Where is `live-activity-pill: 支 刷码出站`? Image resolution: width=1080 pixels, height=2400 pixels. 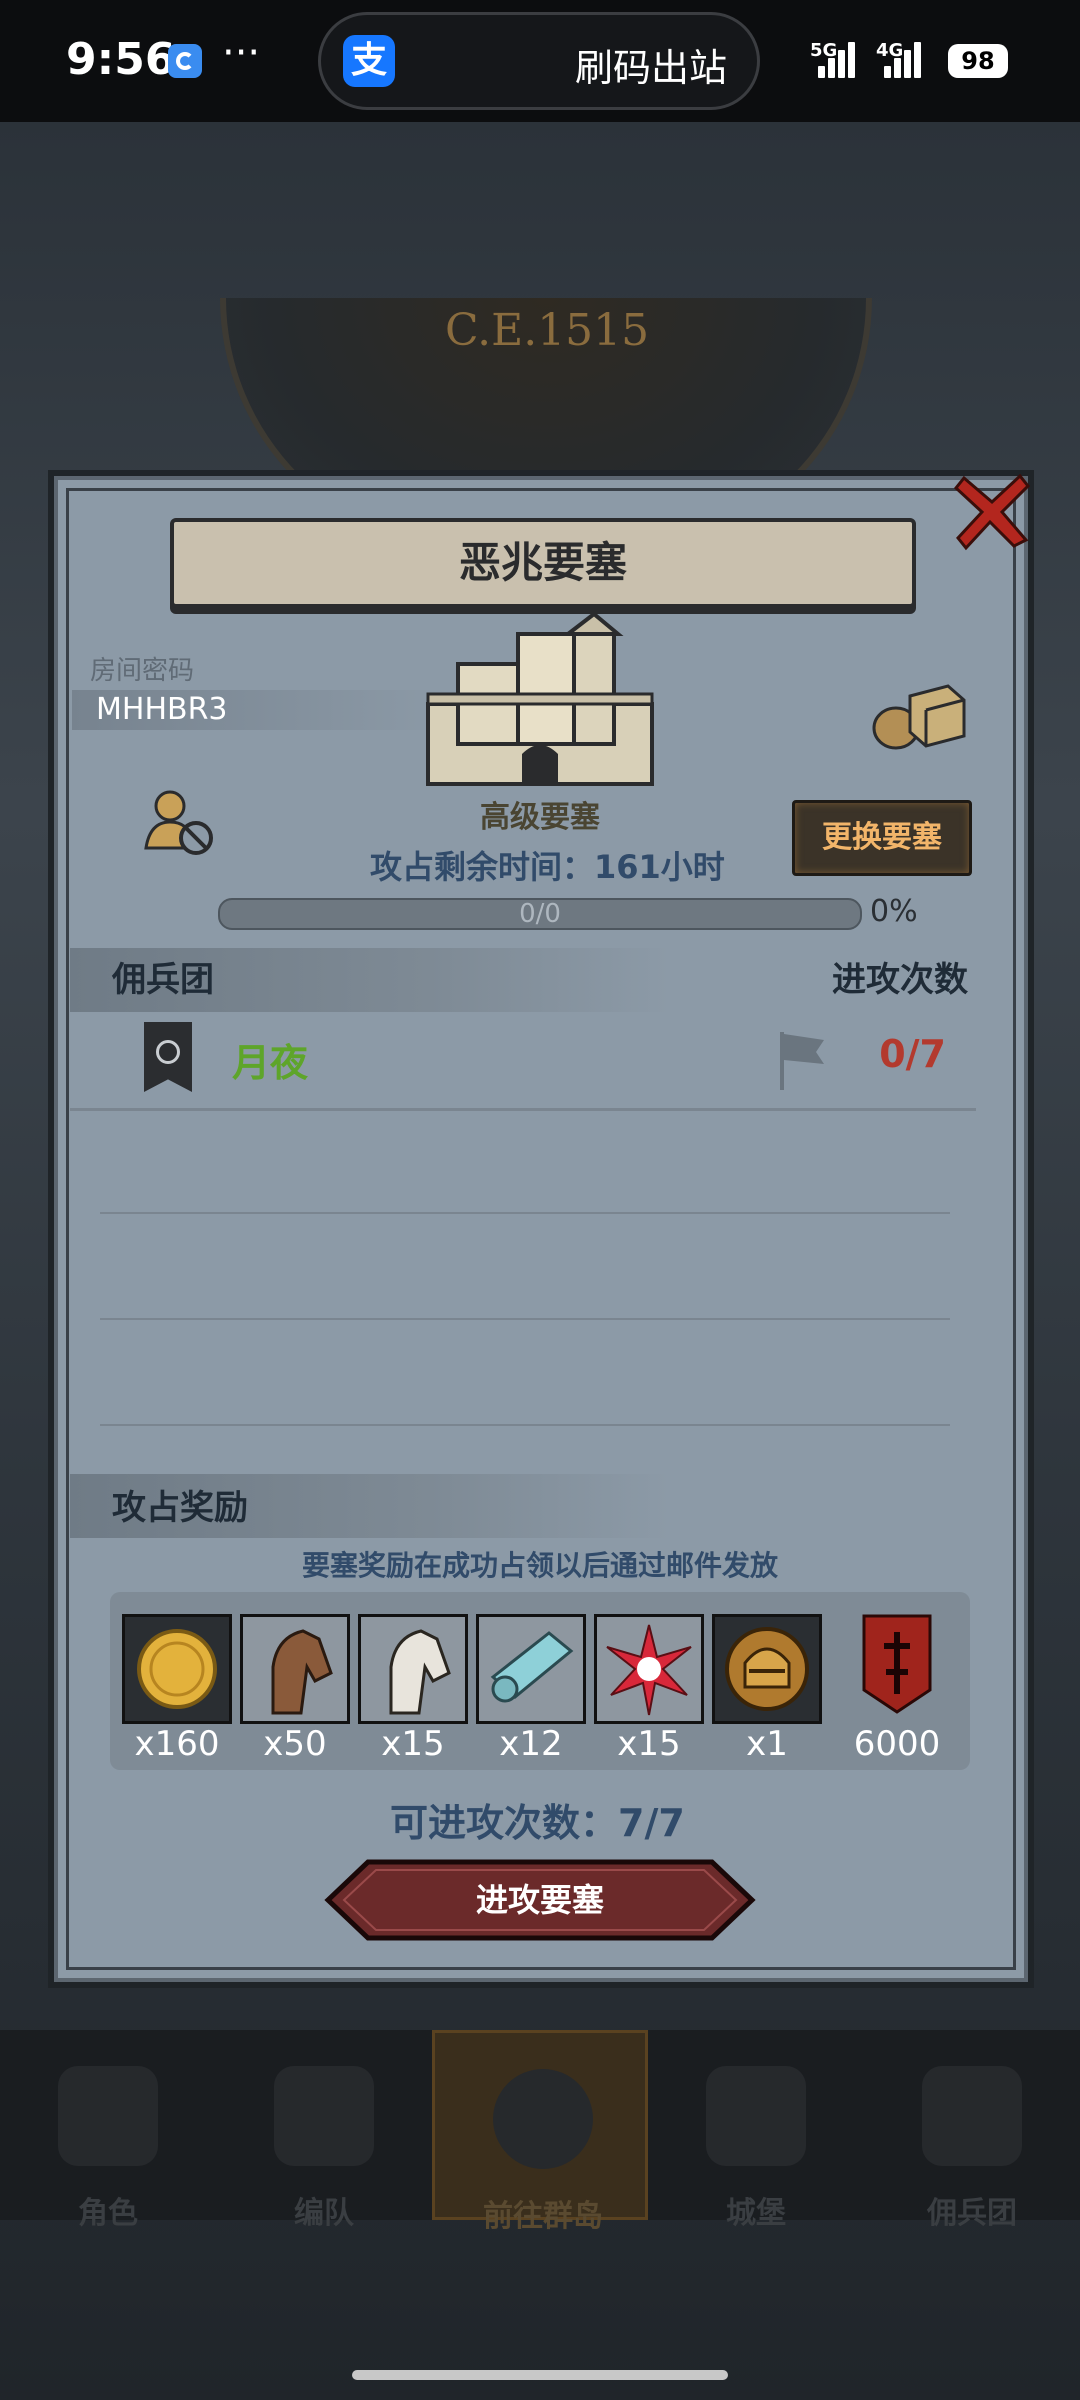
live-activity-pill: 支 刷码出站 is located at coordinates (539, 61).